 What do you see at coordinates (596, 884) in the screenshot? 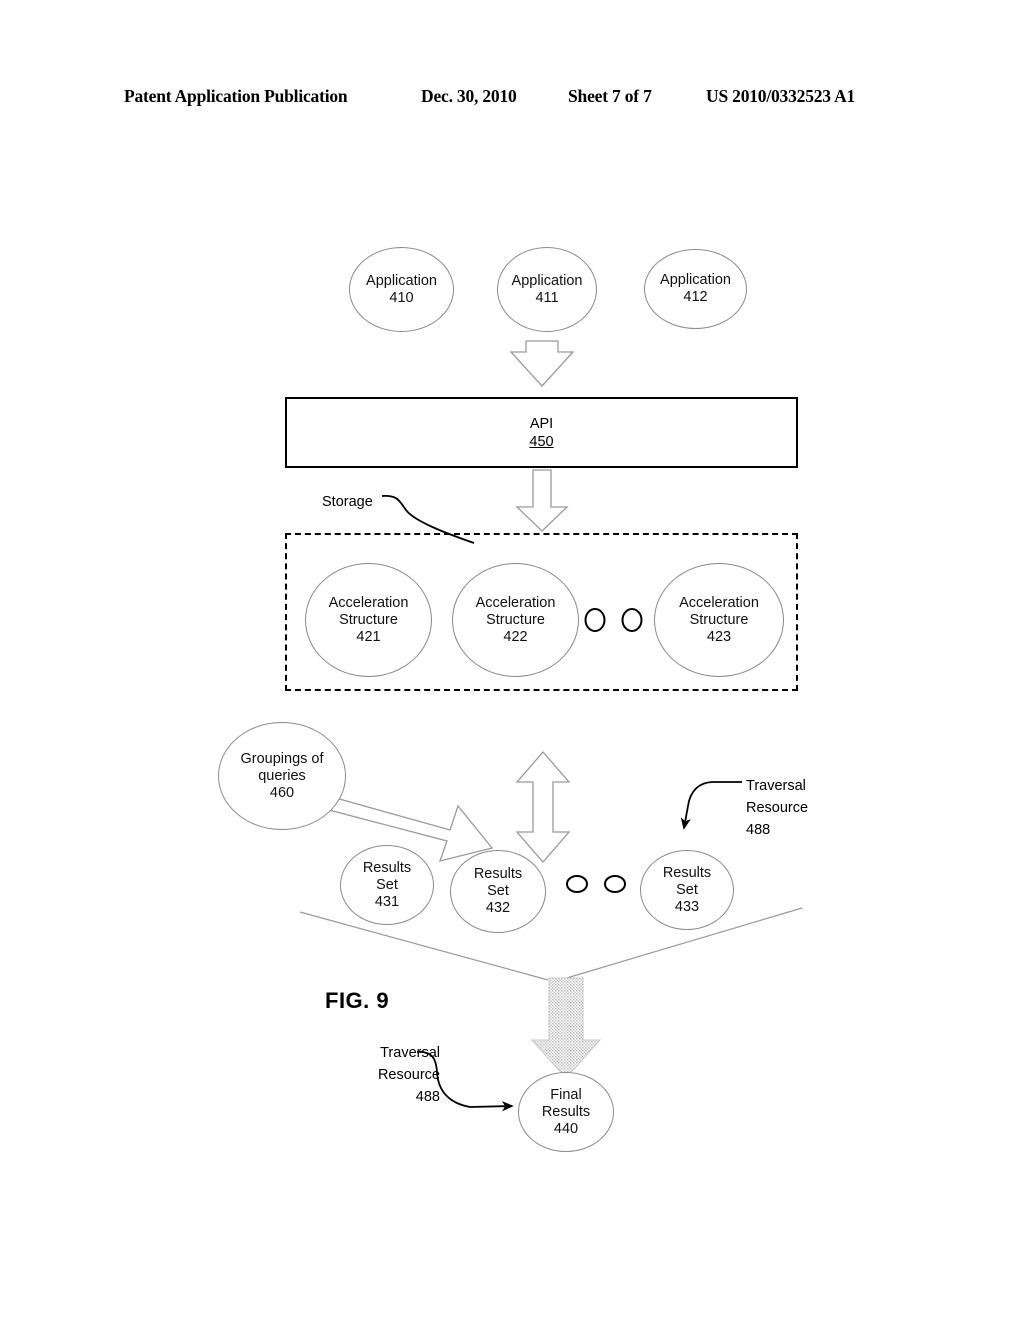
I see `results-ellipsis-marks` at bounding box center [596, 884].